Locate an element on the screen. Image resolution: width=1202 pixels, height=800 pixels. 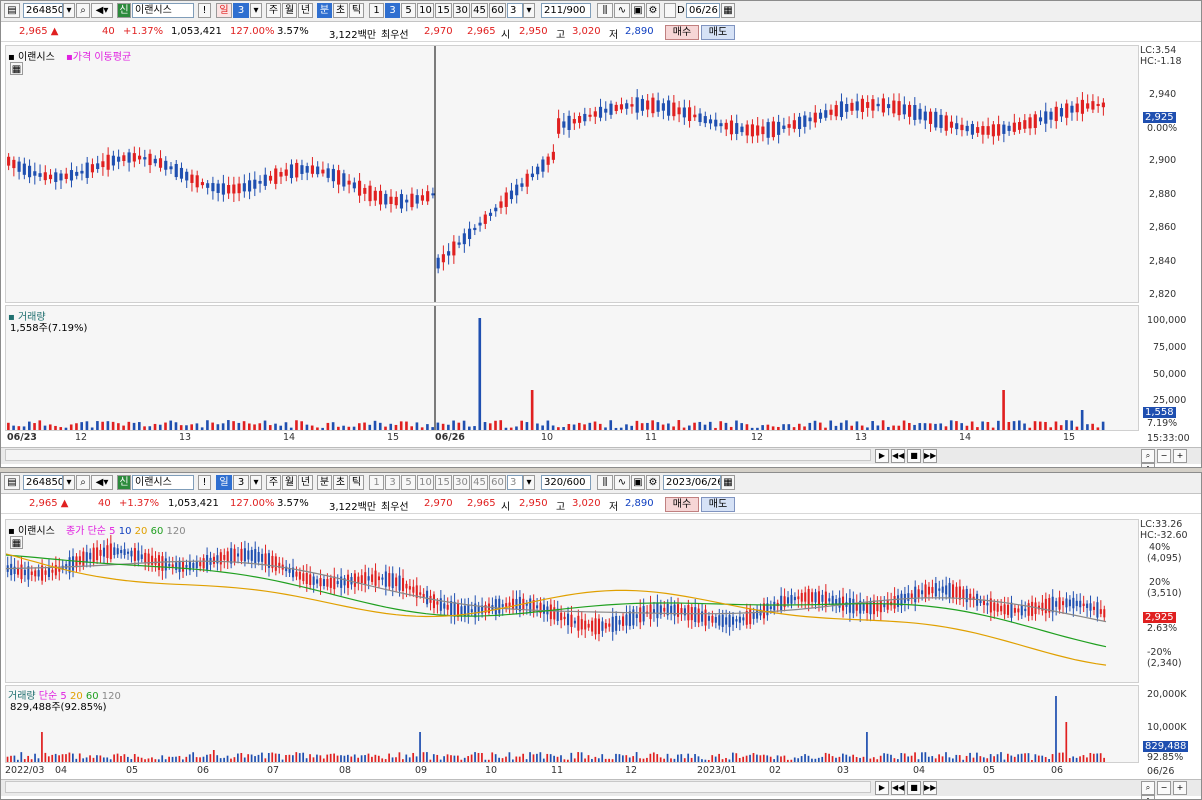
top-scrollbar is located at coordinates (438, 455).